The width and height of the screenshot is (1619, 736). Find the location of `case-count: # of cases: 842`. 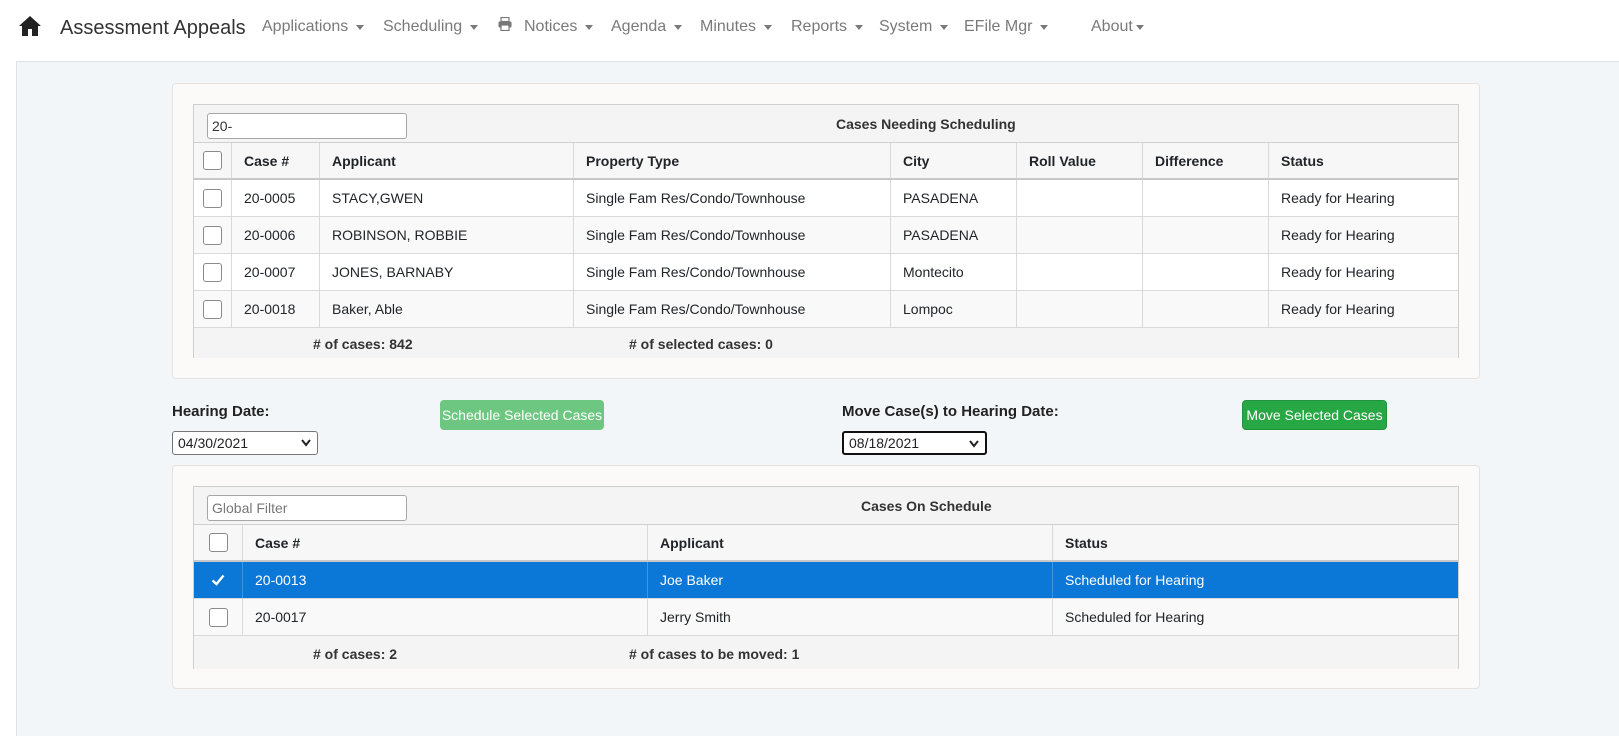

case-count: # of cases: 842 is located at coordinates (363, 344).